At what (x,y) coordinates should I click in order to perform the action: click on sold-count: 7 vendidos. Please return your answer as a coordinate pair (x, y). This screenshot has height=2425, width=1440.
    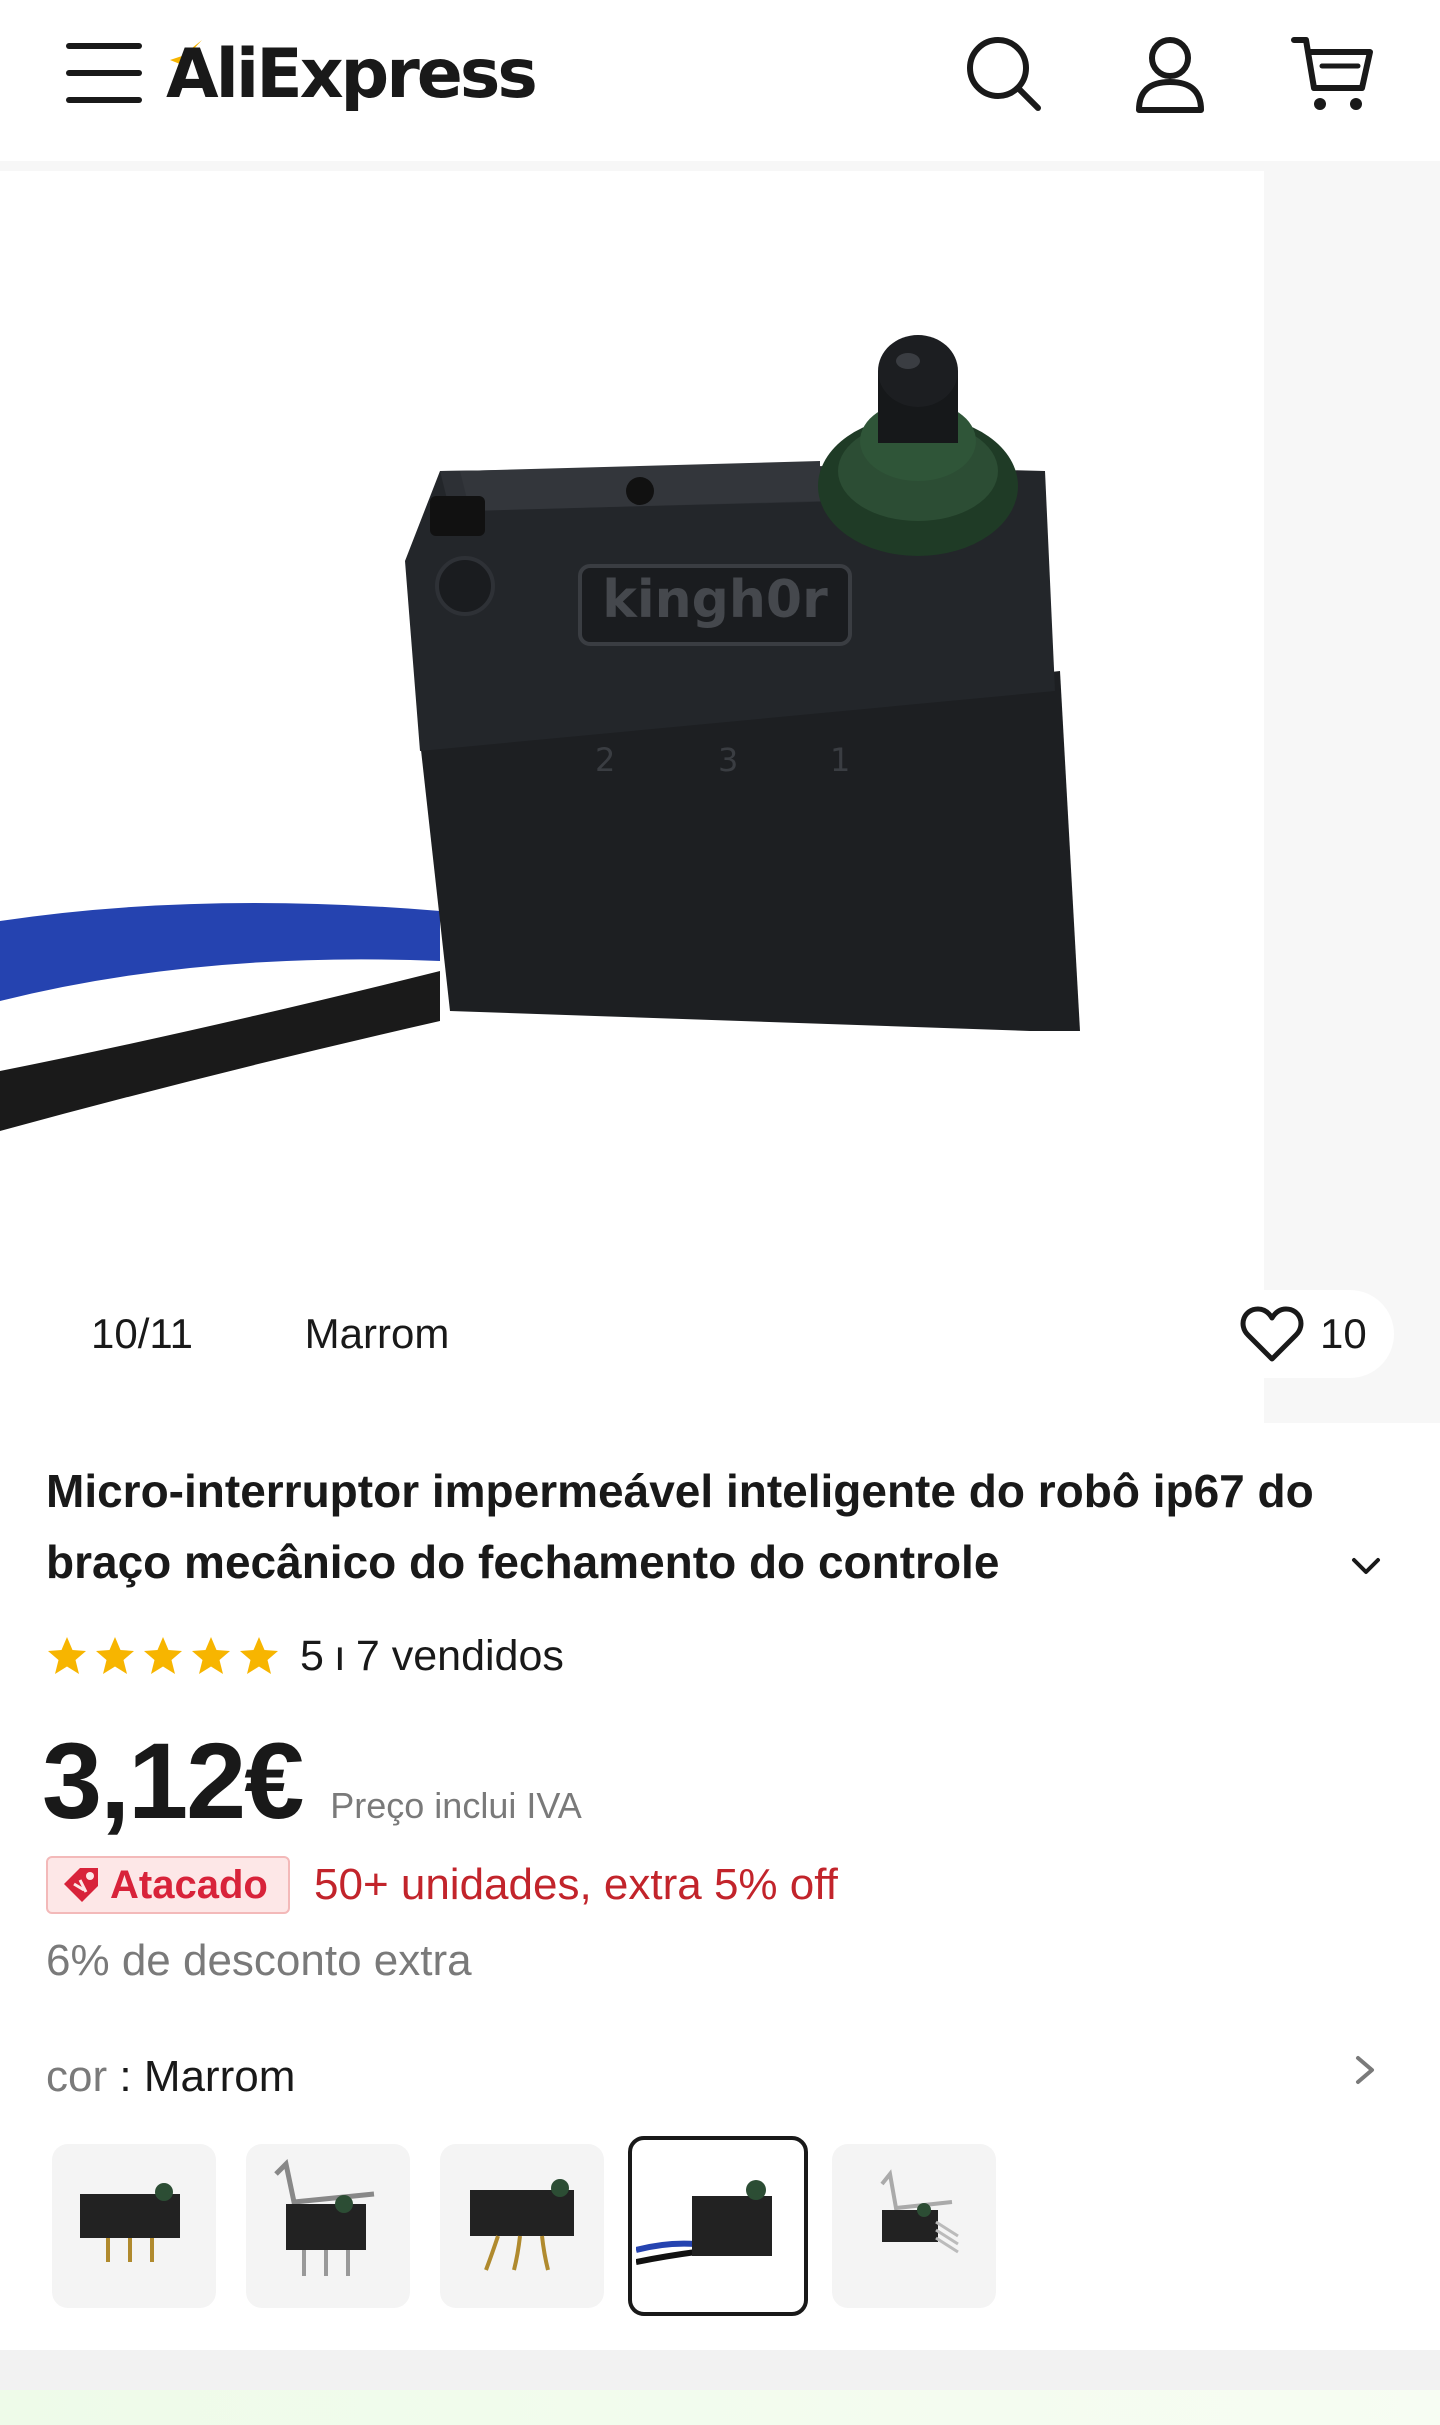
    Looking at the image, I should click on (459, 1655).